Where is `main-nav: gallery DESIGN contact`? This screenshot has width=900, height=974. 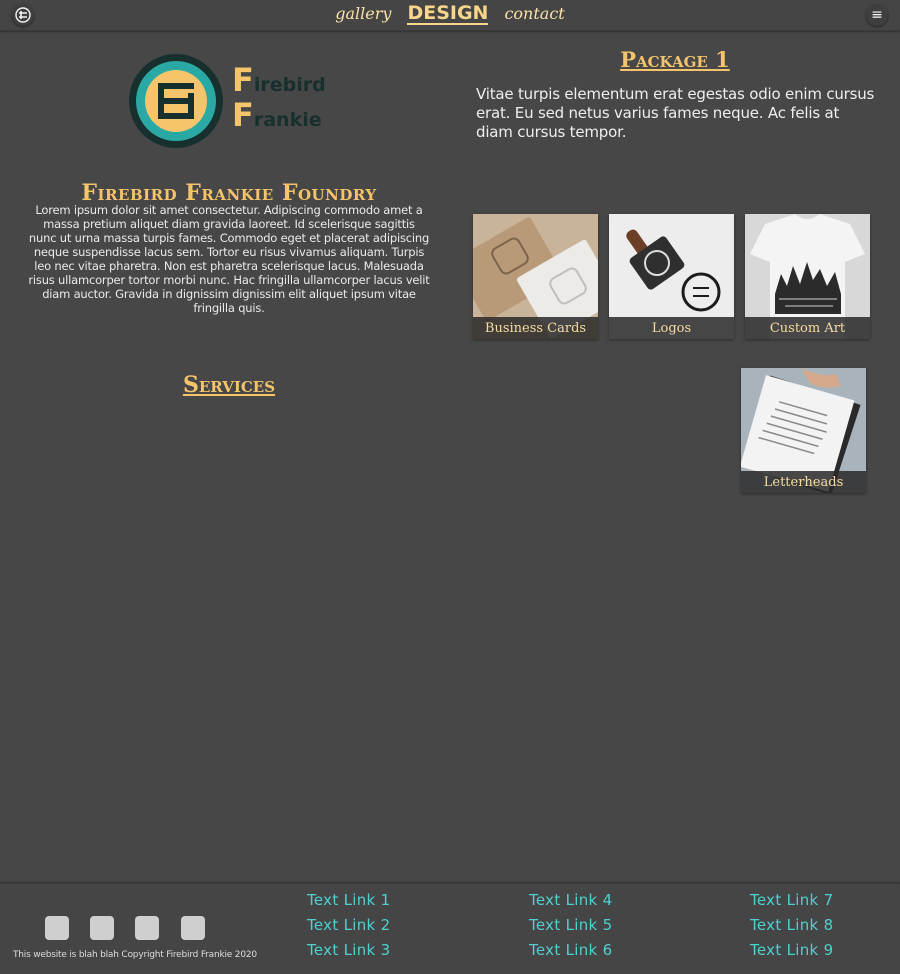
main-nav: gallery DESIGN contact is located at coordinates (450, 14).